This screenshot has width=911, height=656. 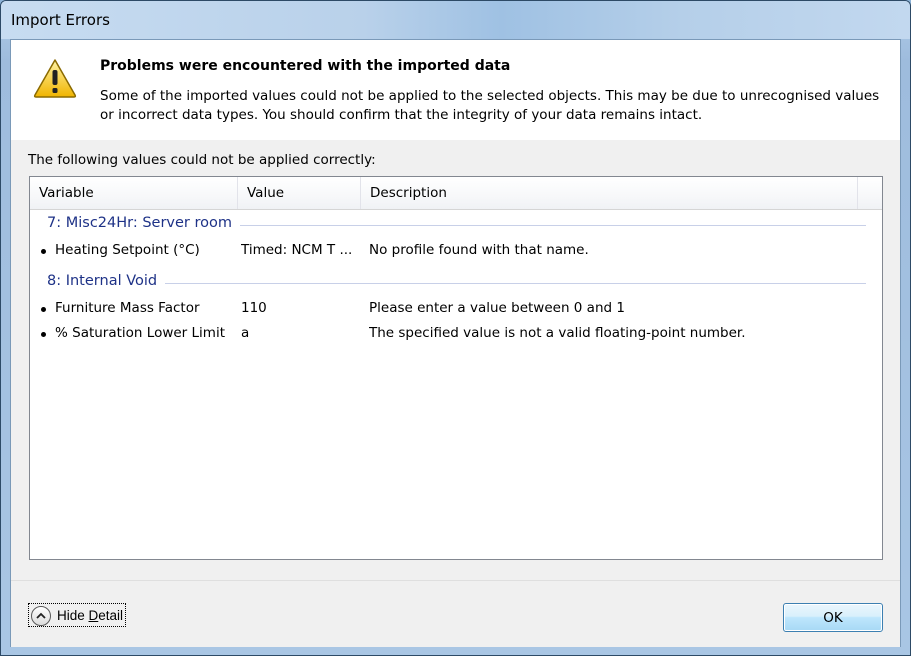 What do you see at coordinates (299, 193) in the screenshot?
I see `column-header-value: Value` at bounding box center [299, 193].